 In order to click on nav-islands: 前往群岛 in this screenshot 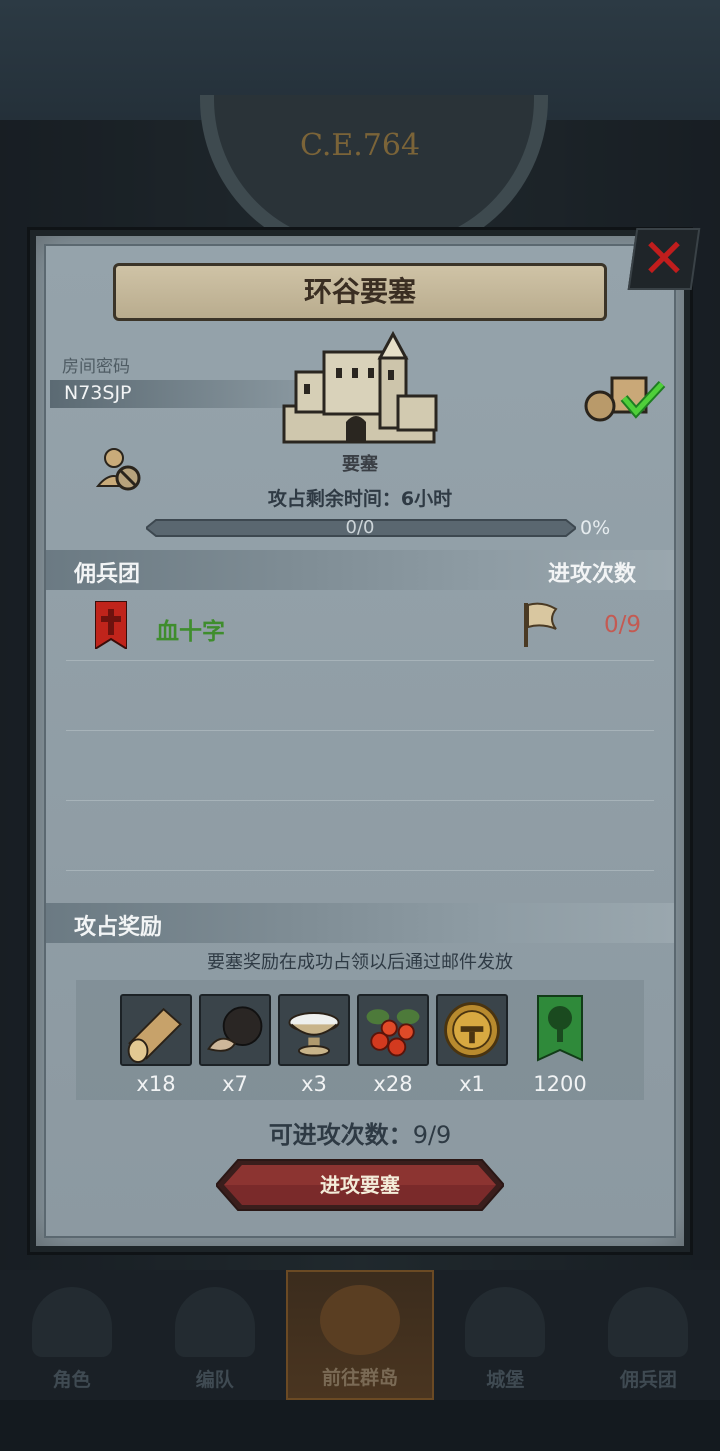, I will do `click(360, 1335)`.